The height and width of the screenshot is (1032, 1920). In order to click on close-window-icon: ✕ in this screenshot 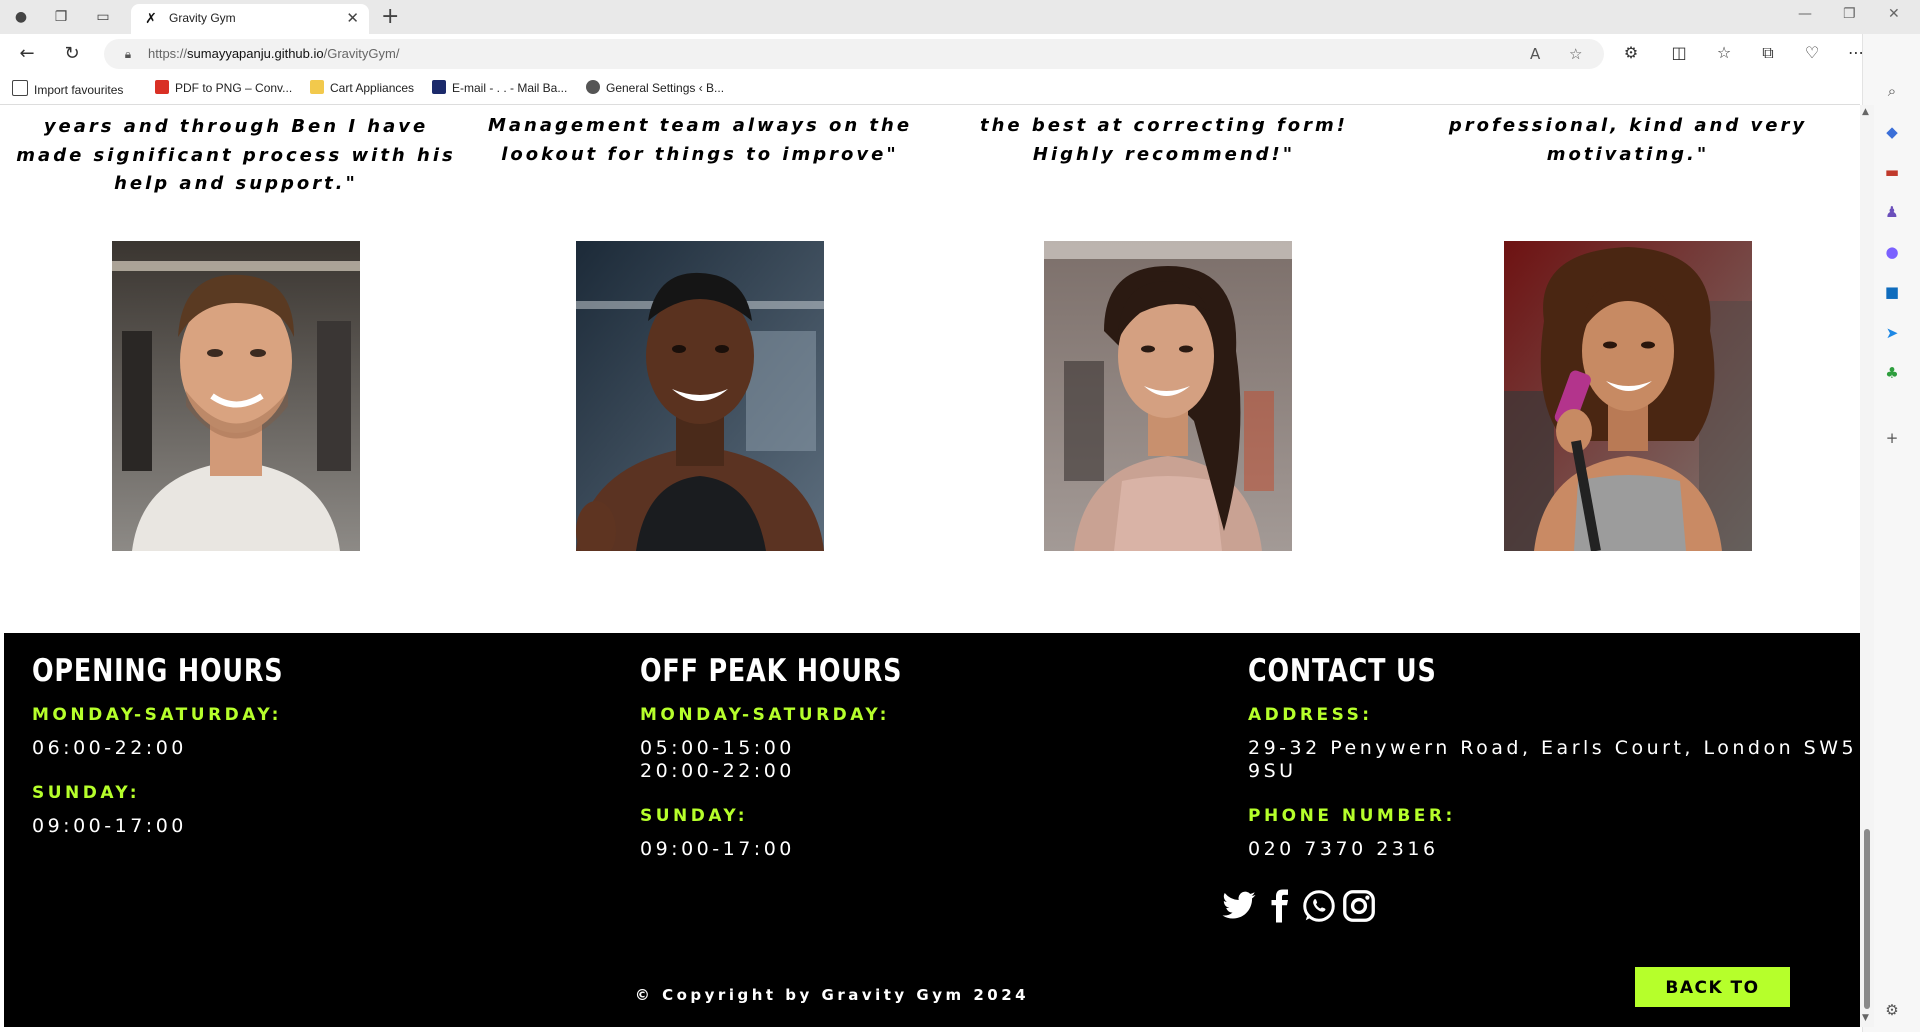, I will do `click(1894, 14)`.